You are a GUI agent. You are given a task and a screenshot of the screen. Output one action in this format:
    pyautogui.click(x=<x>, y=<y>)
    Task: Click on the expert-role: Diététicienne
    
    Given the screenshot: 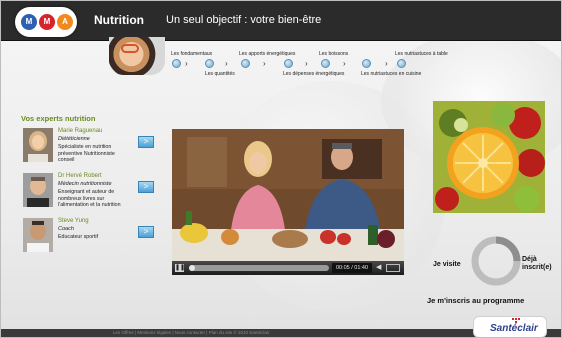 What is the action you would take?
    pyautogui.click(x=74, y=139)
    